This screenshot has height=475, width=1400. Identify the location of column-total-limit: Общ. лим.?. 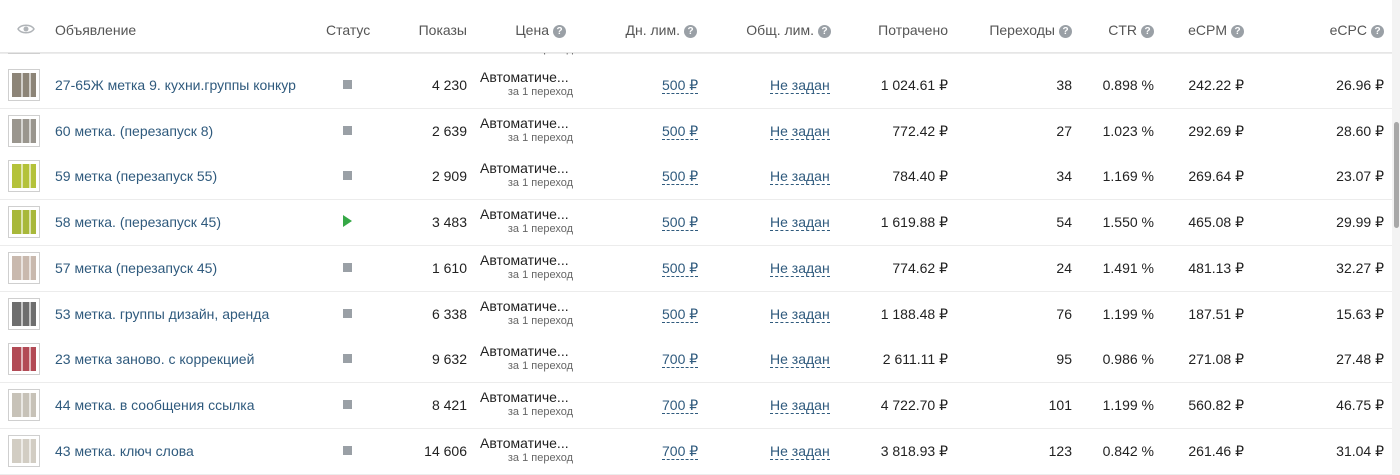
(788, 30).